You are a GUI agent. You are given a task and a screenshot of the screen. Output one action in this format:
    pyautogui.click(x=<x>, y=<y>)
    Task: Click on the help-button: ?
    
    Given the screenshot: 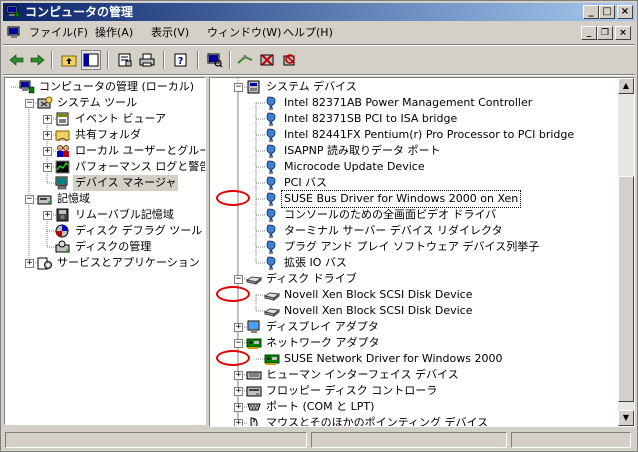 What is the action you would take?
    pyautogui.click(x=181, y=60)
    